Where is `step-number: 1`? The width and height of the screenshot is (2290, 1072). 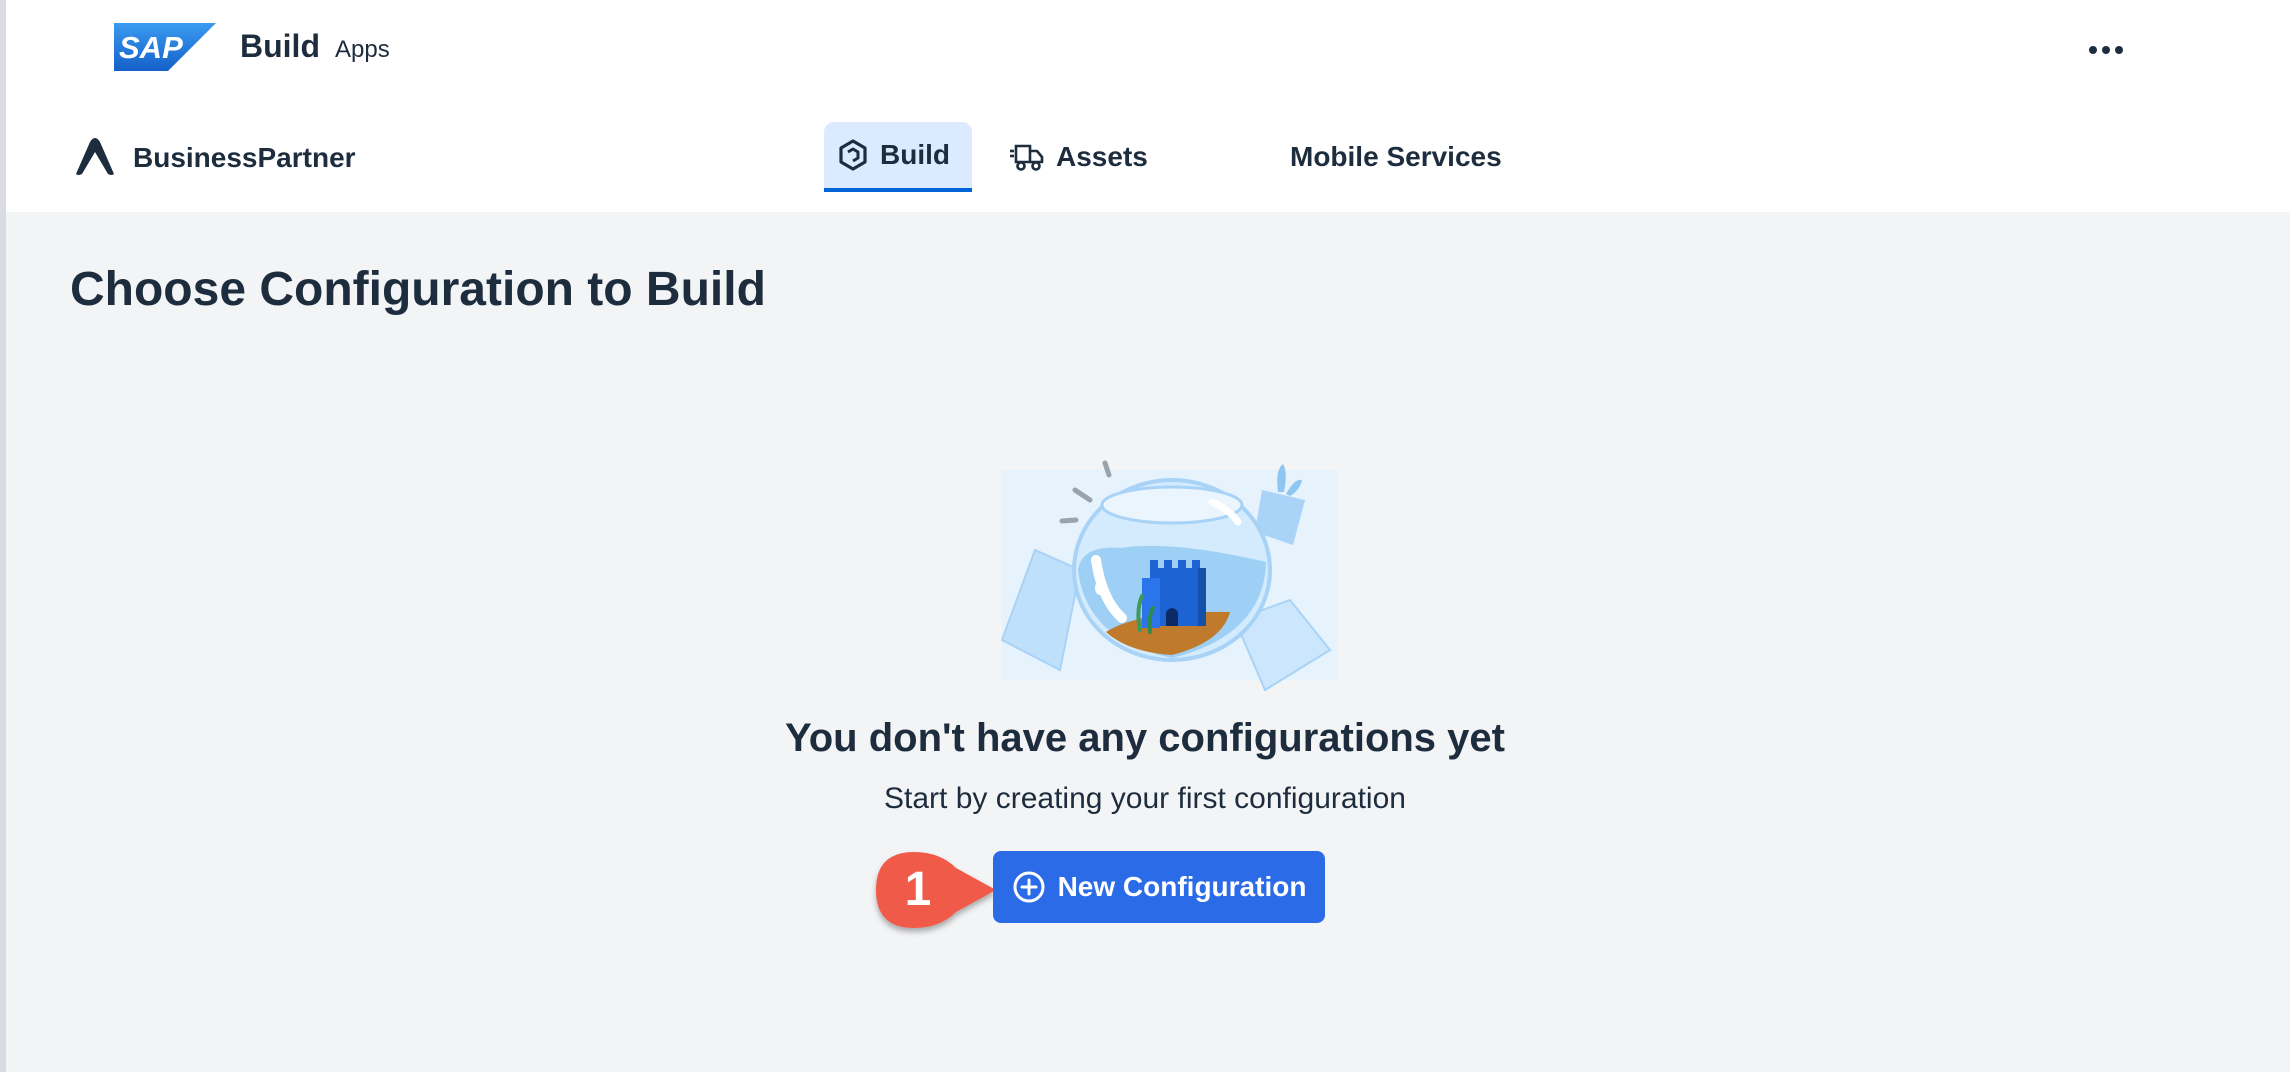 step-number: 1 is located at coordinates (918, 889).